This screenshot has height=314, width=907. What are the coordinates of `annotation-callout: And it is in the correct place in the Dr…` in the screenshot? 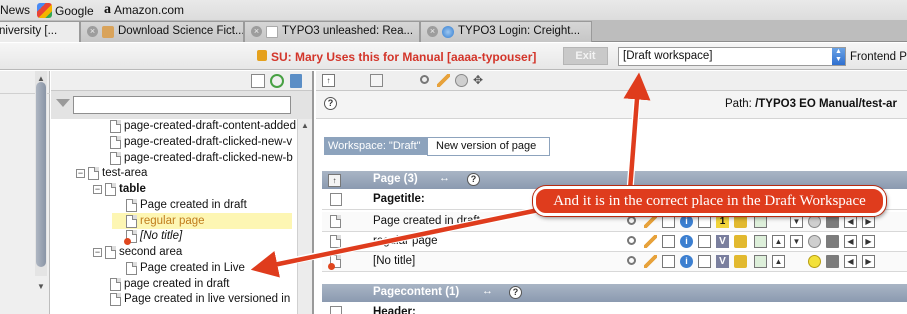 It's located at (709, 201).